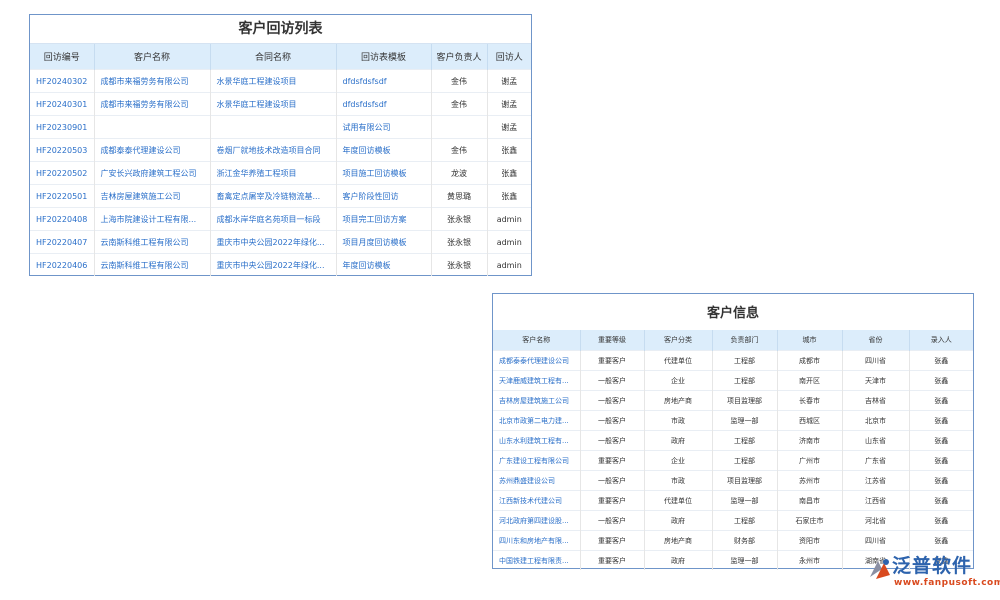  Describe the element at coordinates (809, 441) in the screenshot. I see `table-cell: 济南市` at that location.